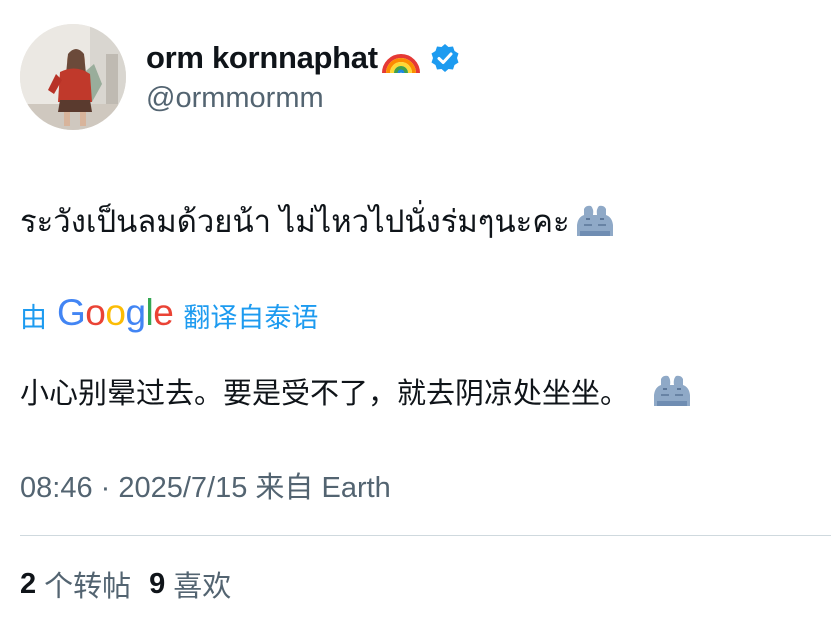 The width and height of the screenshot is (831, 623). Describe the element at coordinates (262, 58) in the screenshot. I see `display-name: orm kornnaphat` at that location.